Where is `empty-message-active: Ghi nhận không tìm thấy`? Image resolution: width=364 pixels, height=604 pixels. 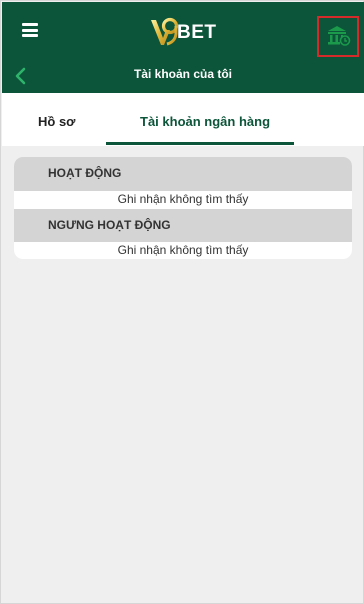 empty-message-active: Ghi nhận không tìm thấy is located at coordinates (183, 199).